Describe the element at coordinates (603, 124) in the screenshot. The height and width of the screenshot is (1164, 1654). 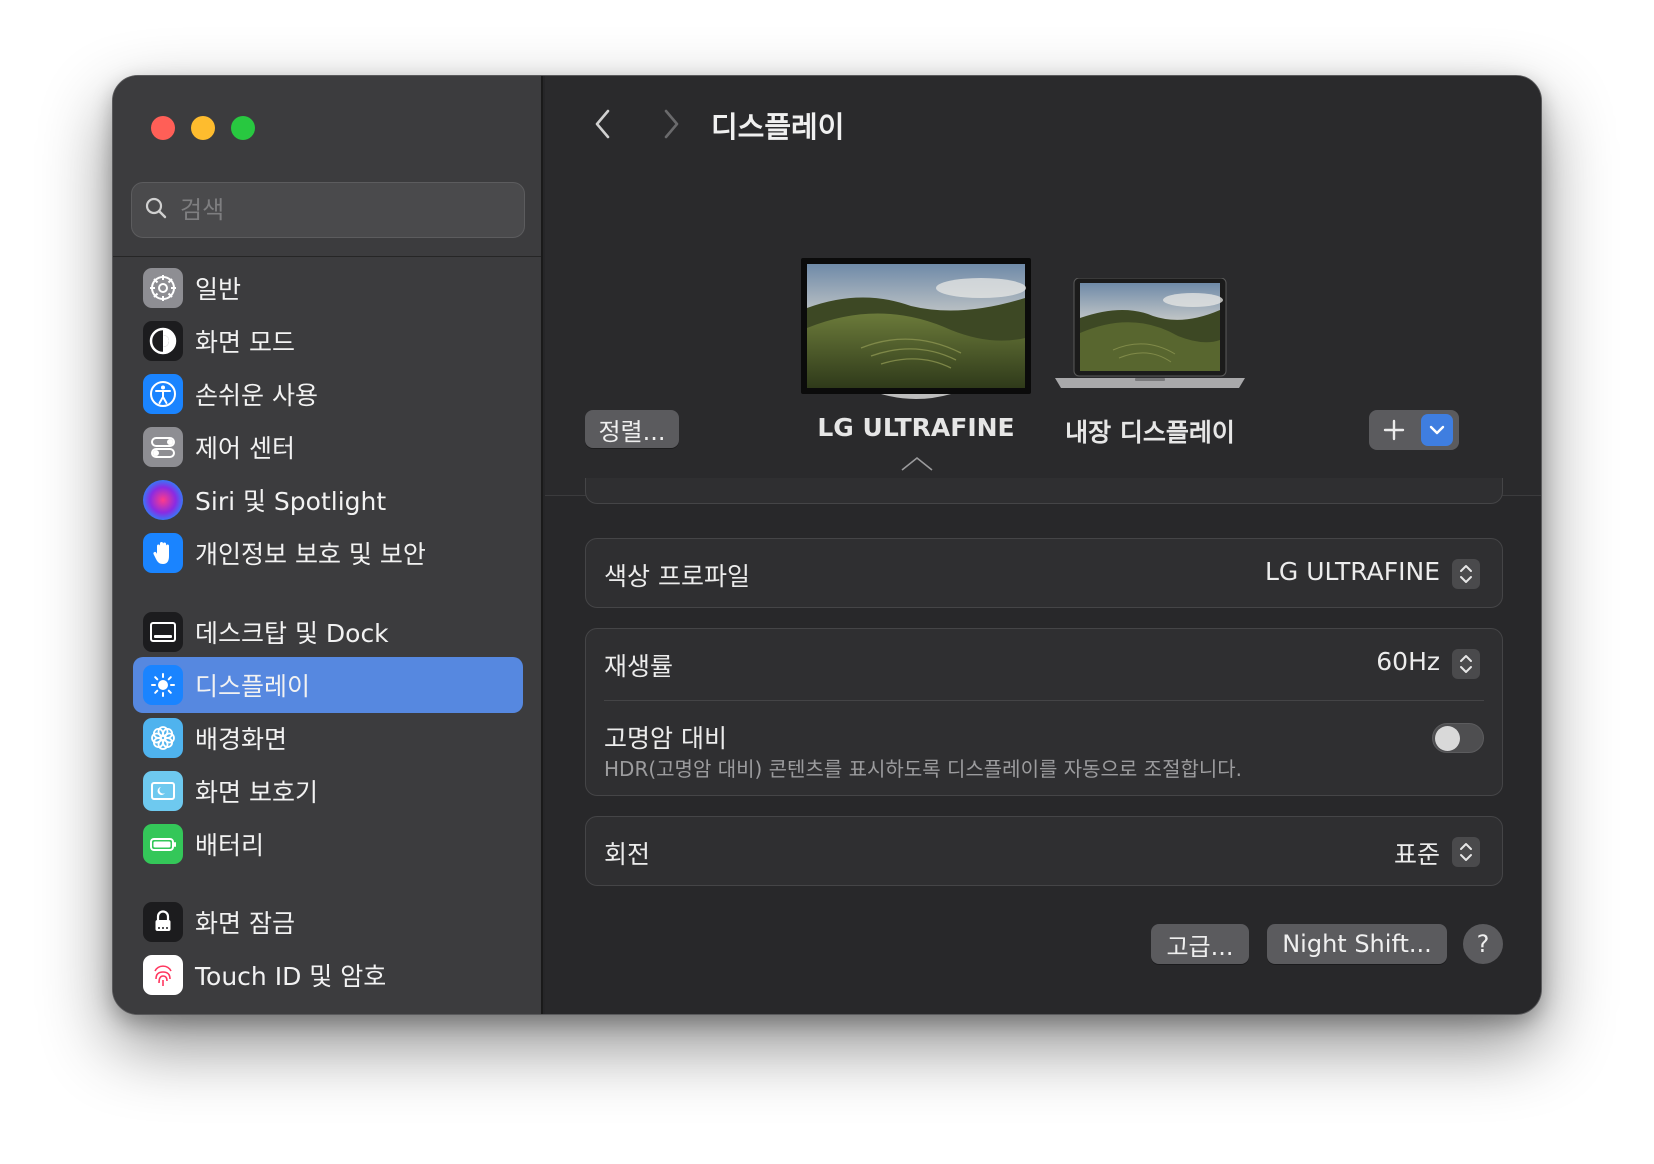
I see `back-button` at that location.